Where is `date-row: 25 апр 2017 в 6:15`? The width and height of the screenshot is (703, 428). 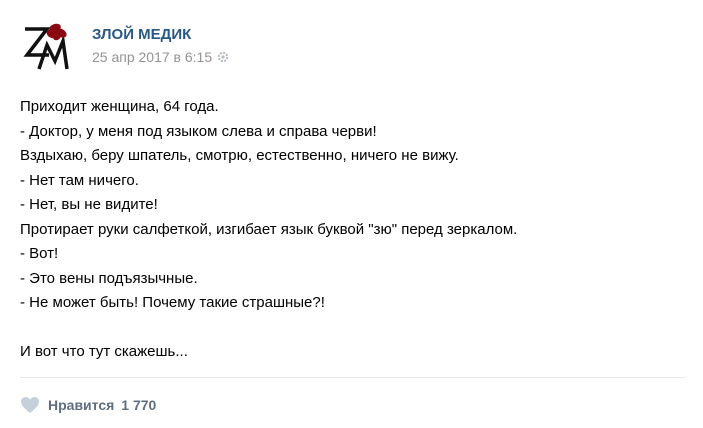 date-row: 25 апр 2017 в 6:15 is located at coordinates (161, 57).